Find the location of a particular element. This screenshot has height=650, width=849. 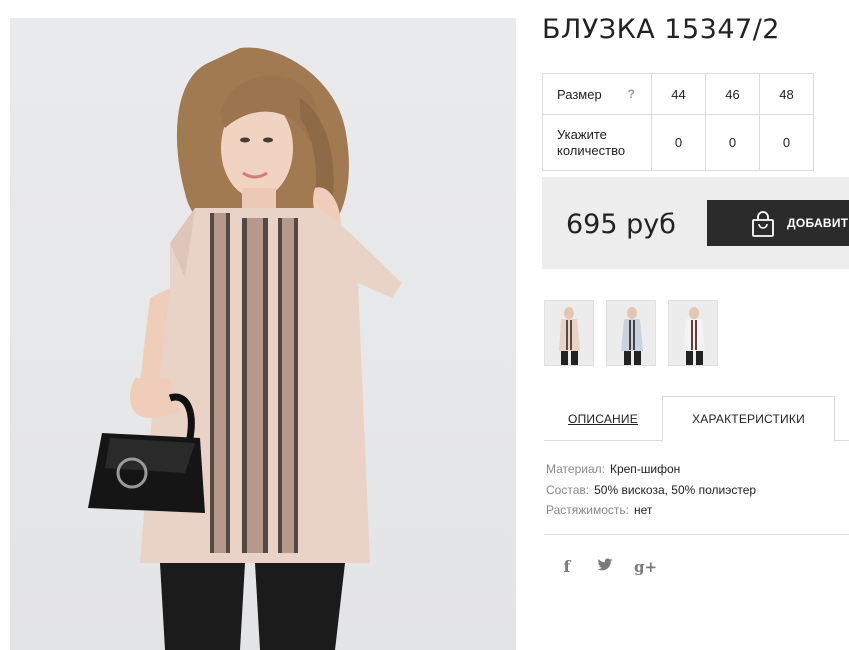

shopping-bag-icon is located at coordinates (763, 224).